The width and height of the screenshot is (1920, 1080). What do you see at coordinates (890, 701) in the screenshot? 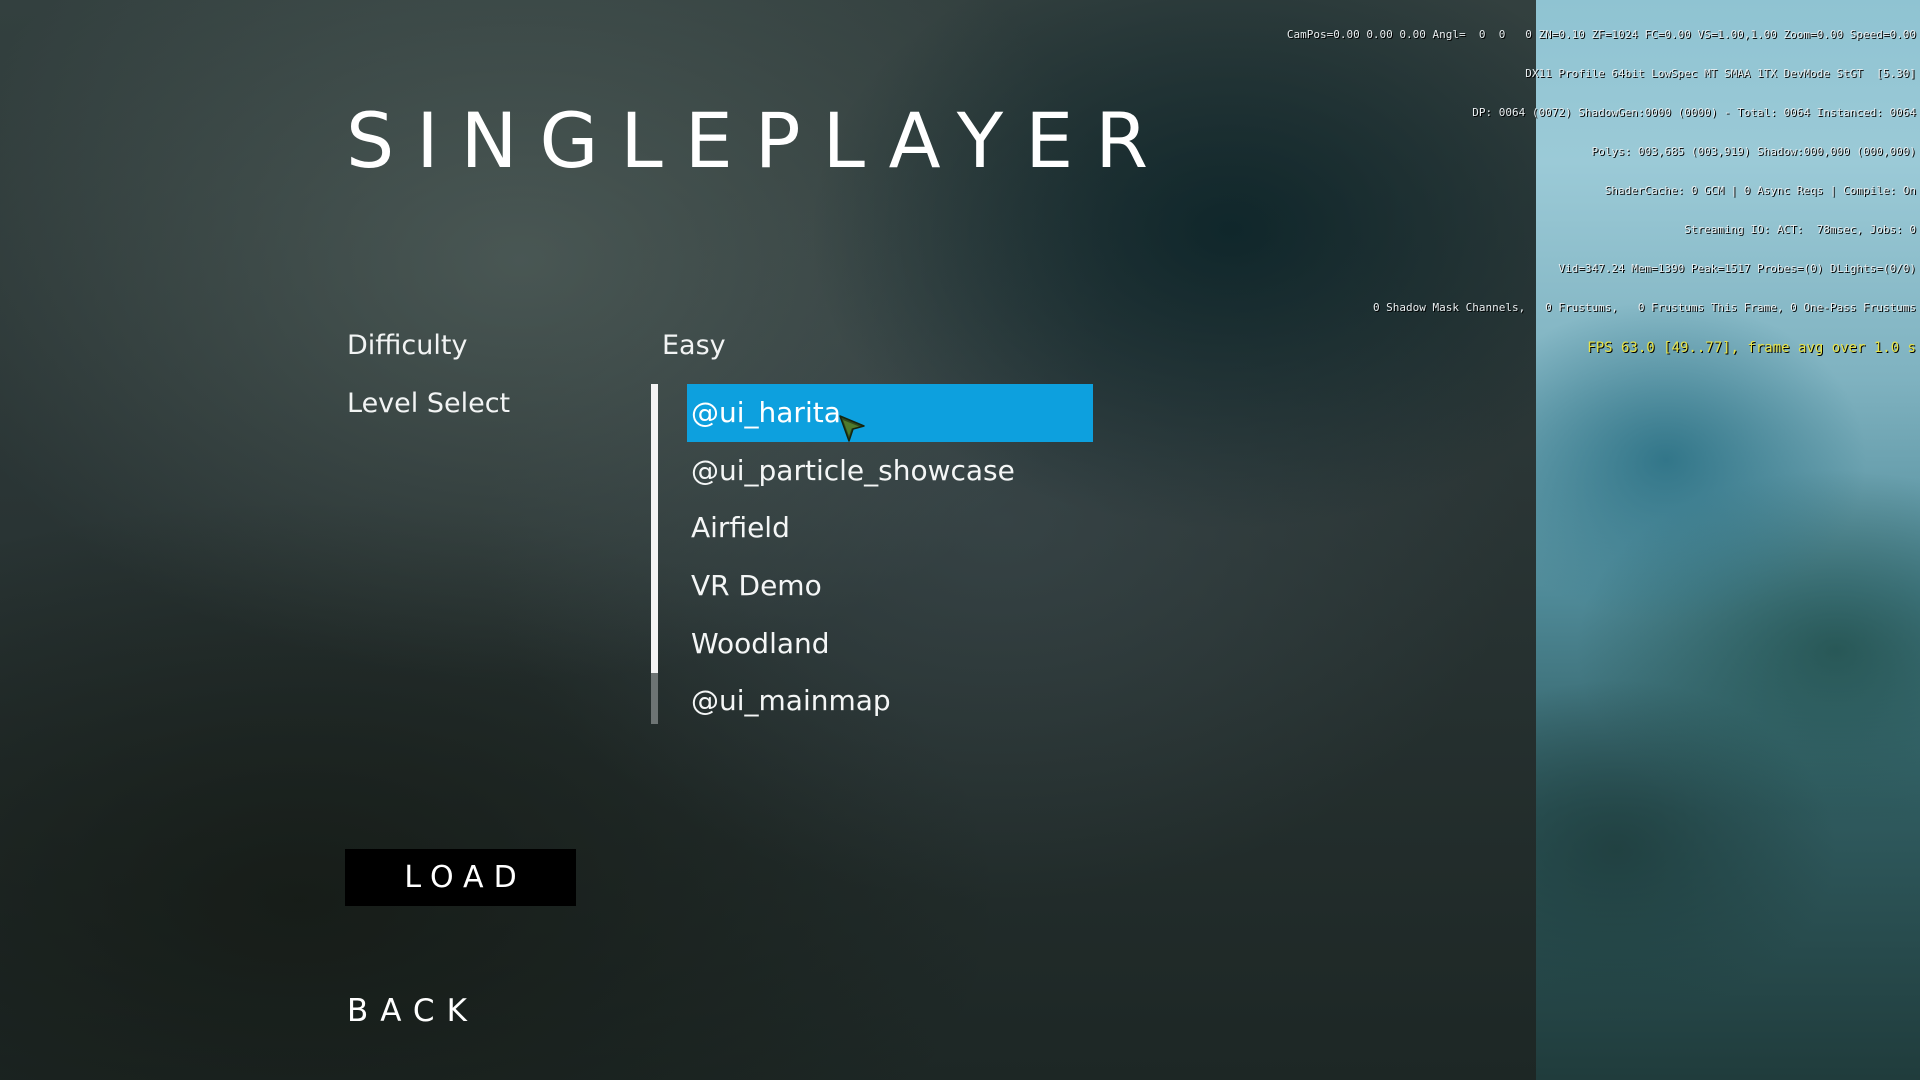
I see `level-item-ui-mainmap: @ui_mainmap` at bounding box center [890, 701].